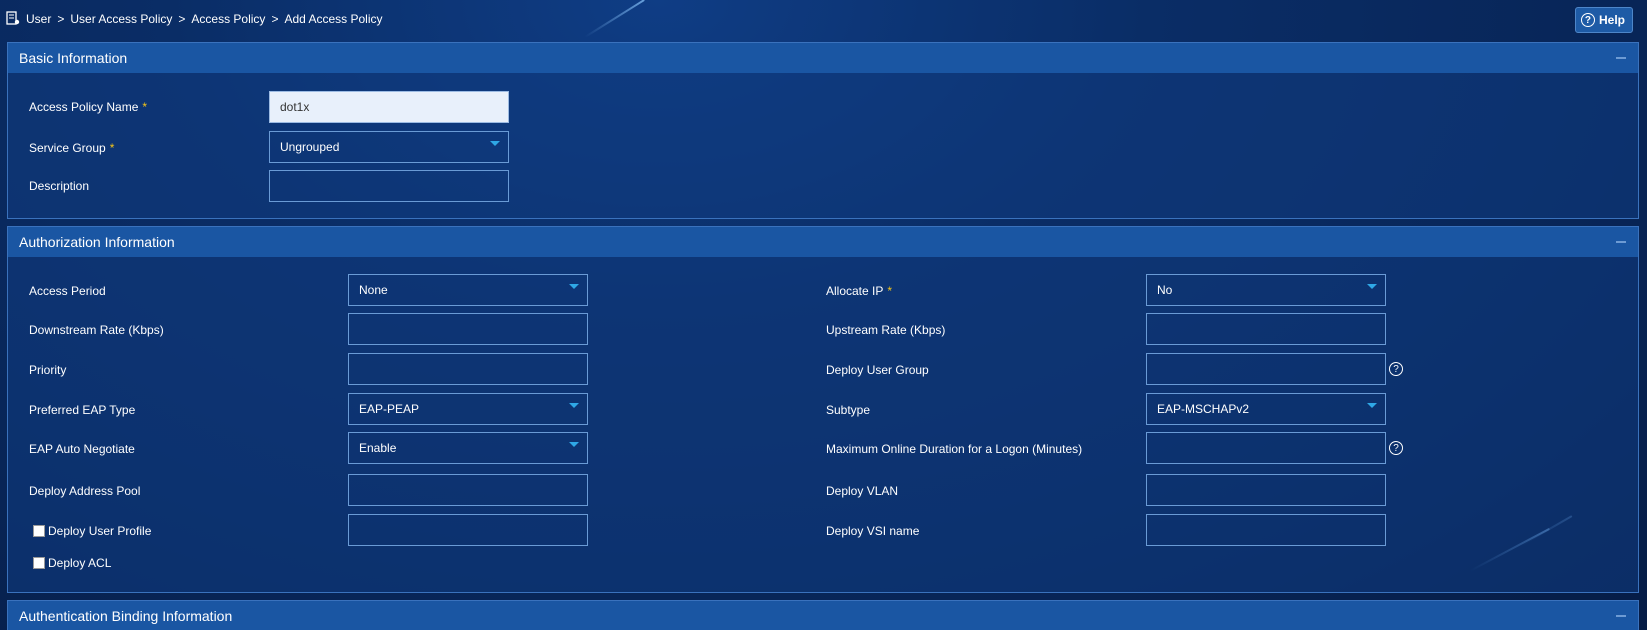 The height and width of the screenshot is (630, 1647). Describe the element at coordinates (121, 19) in the screenshot. I see `breadcrumb-item-user-access-policy: User Access Policy` at that location.